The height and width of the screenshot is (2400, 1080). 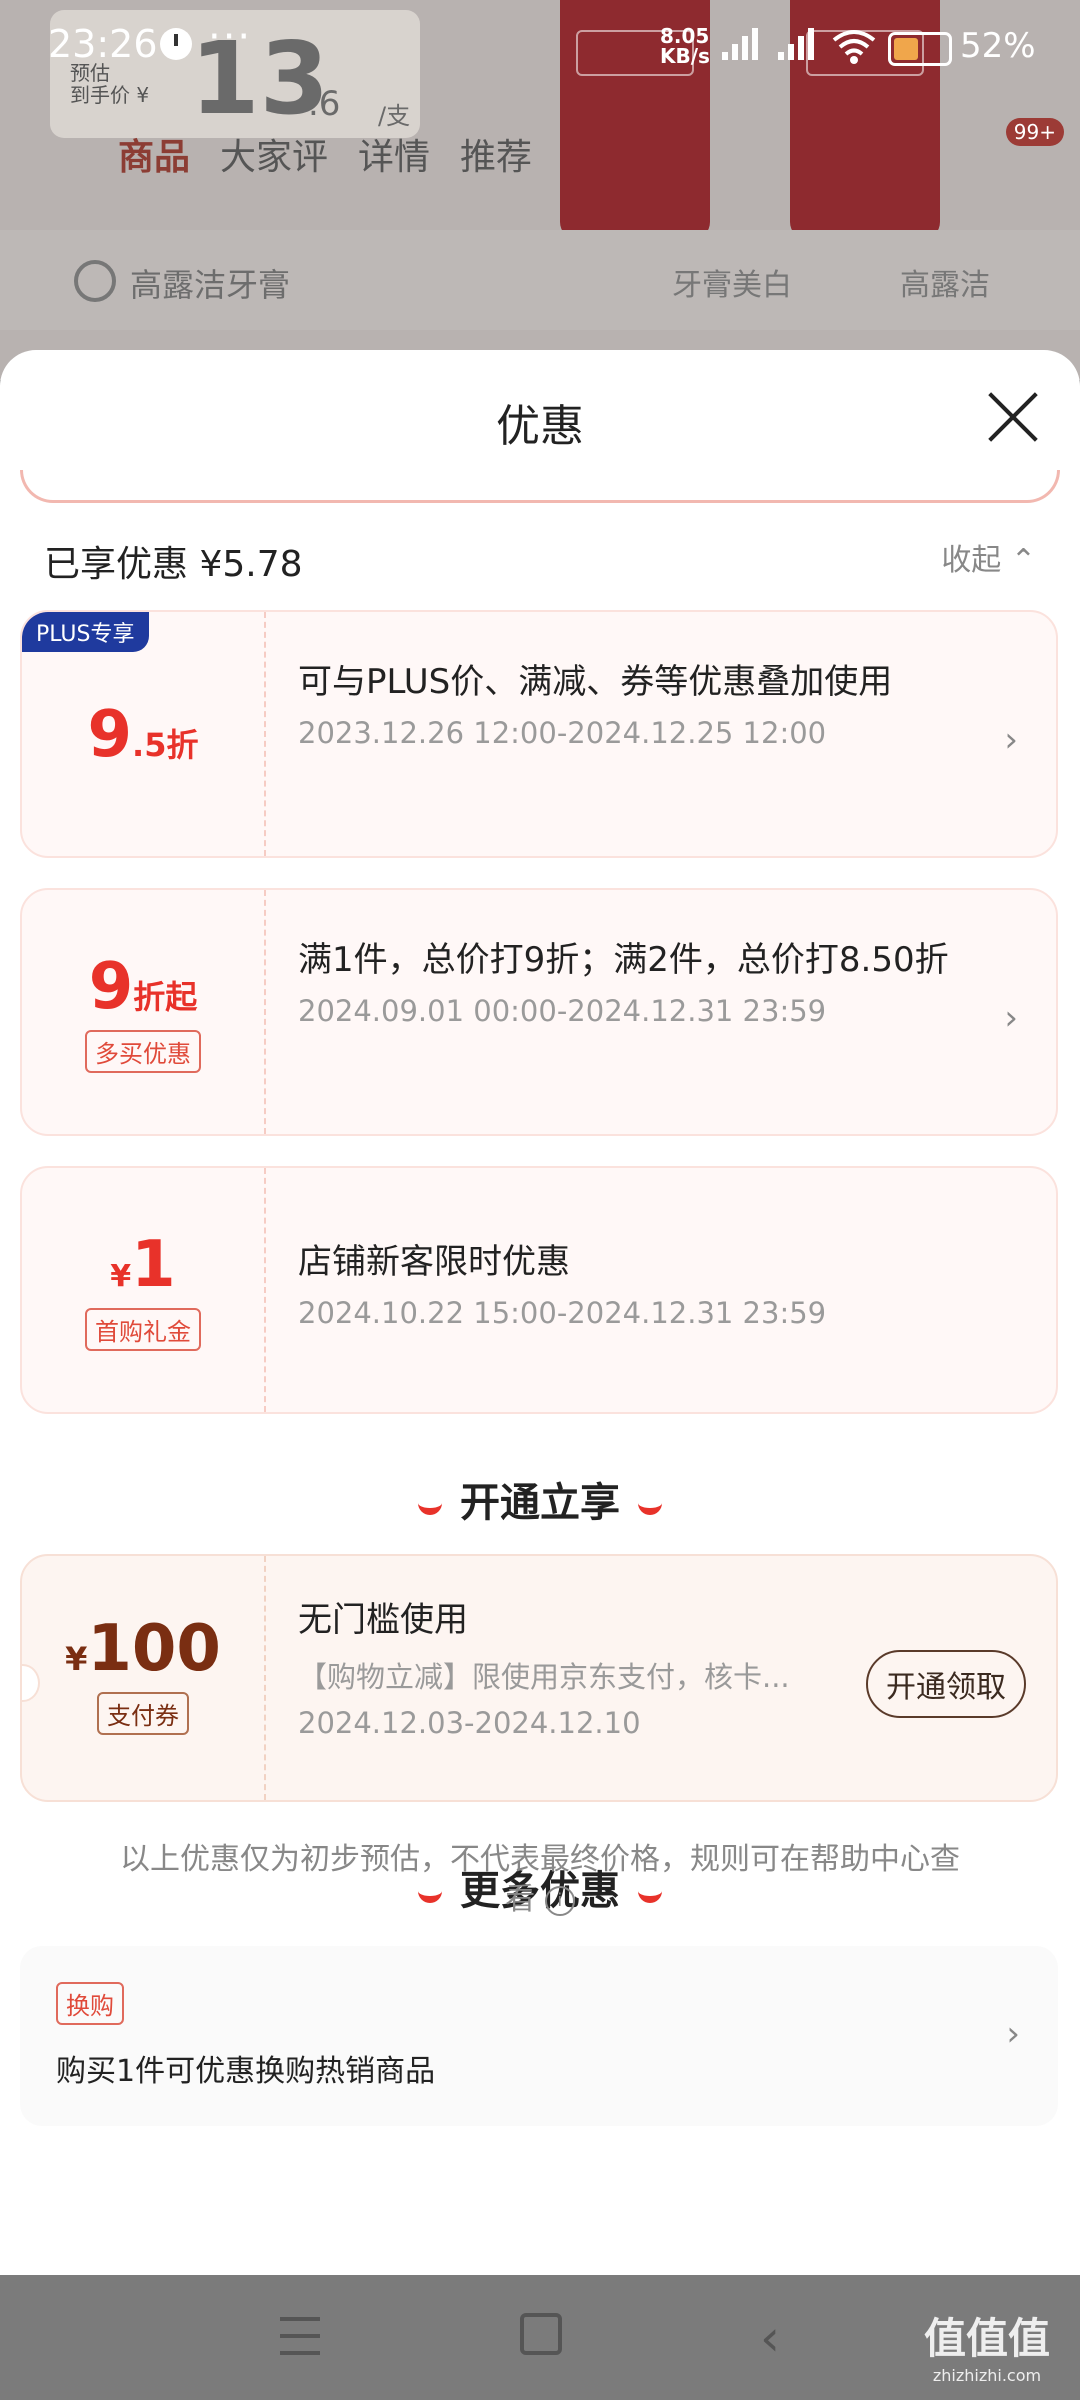 I want to click on offer-description: 满1件，总价打9折；满2件，总价打8.50折, so click(x=623, y=960).